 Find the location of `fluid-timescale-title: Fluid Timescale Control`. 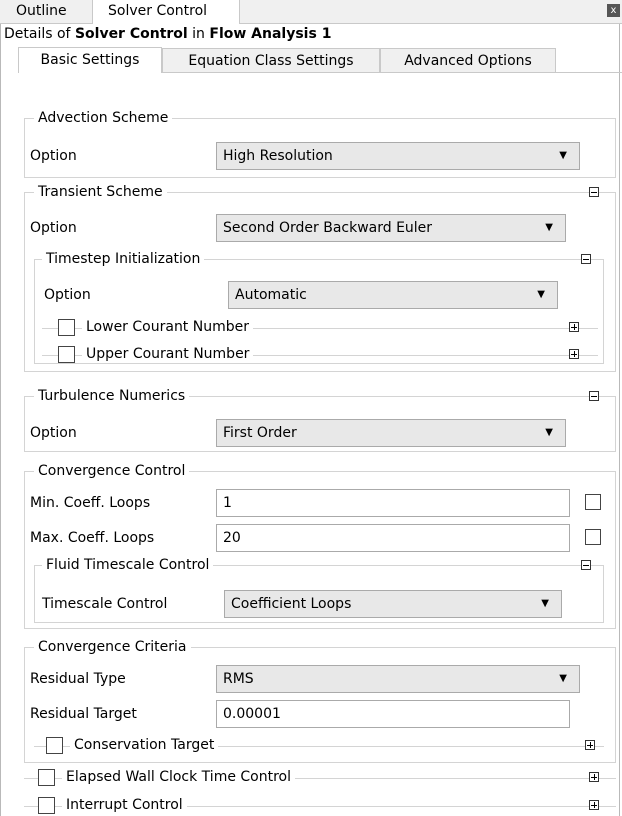

fluid-timescale-title: Fluid Timescale Control is located at coordinates (128, 565).